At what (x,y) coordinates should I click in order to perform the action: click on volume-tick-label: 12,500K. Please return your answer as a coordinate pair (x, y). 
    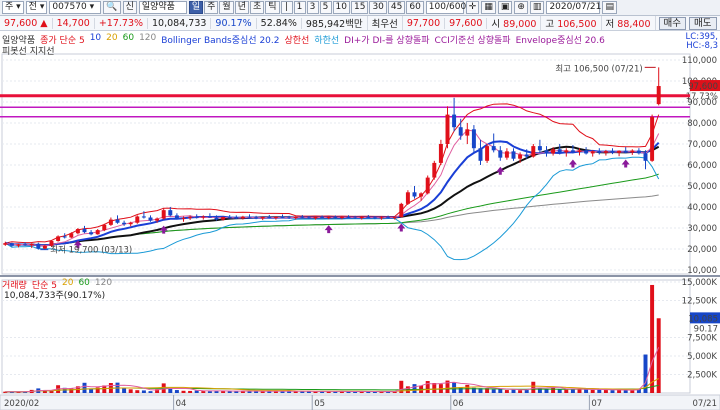
    Looking at the image, I should click on (700, 302).